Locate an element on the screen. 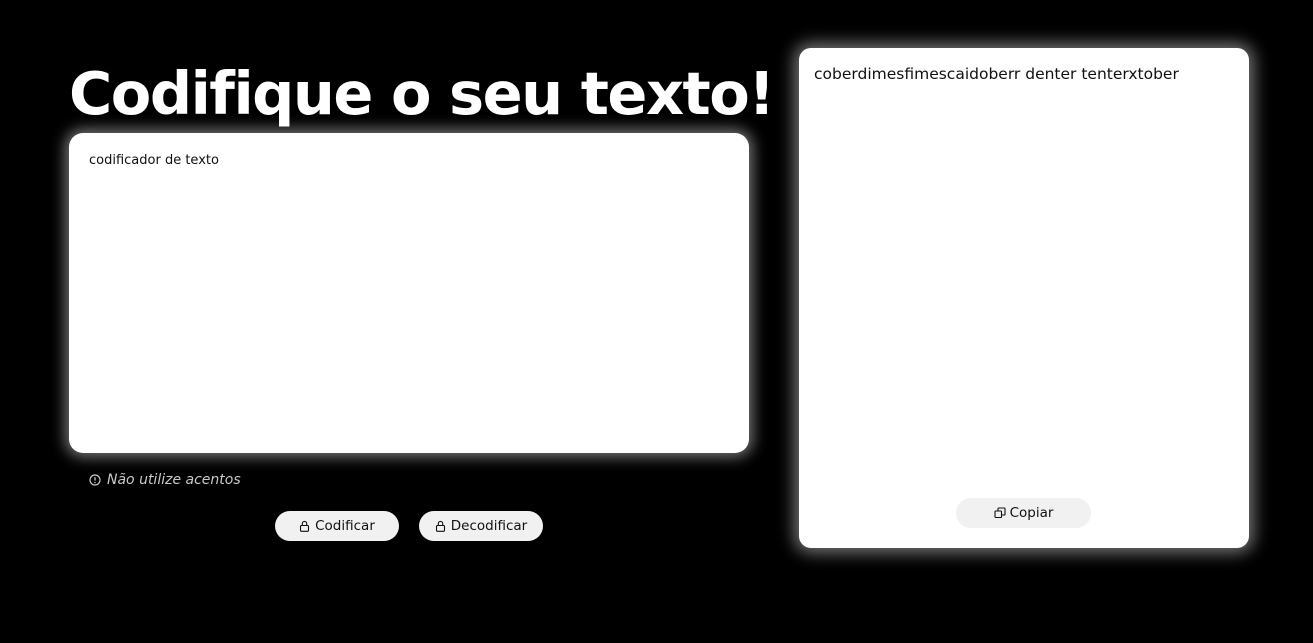 Image resolution: width=1313 pixels, height=643 pixels. page-title: Codifique o seu texto! is located at coordinates (422, 93).